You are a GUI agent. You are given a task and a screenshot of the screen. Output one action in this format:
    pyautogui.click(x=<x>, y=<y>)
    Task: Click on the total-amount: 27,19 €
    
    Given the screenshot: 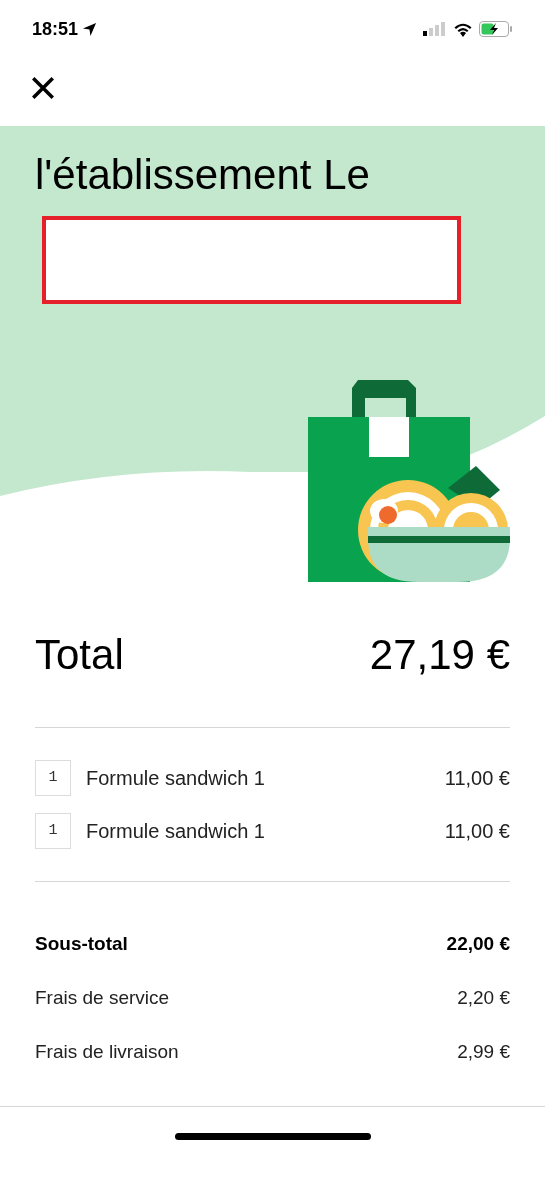 What is the action you would take?
    pyautogui.click(x=439, y=655)
    